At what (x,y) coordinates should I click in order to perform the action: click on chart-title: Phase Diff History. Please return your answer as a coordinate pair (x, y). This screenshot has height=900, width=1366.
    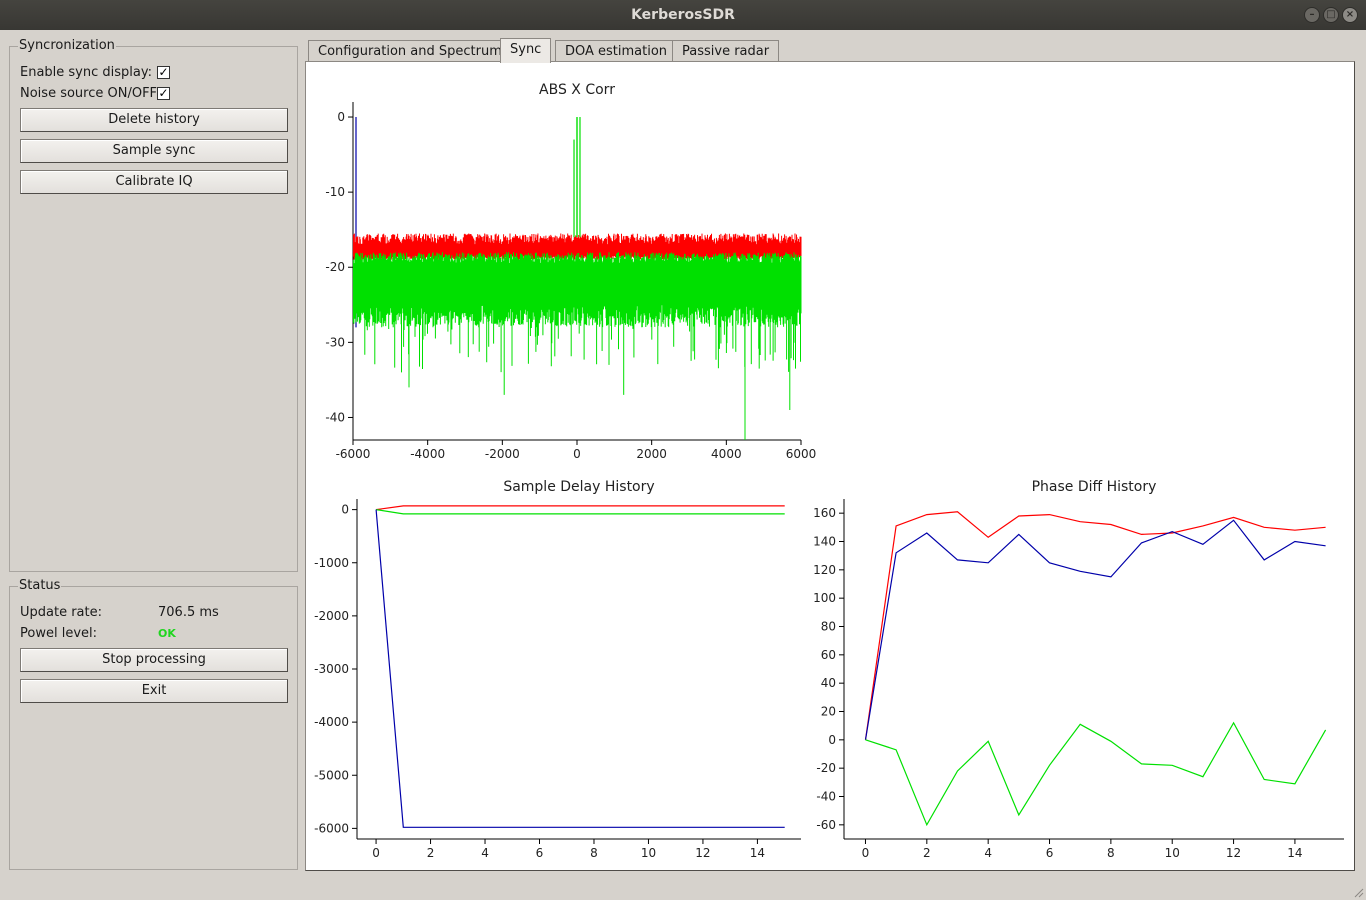
    Looking at the image, I should click on (1094, 487).